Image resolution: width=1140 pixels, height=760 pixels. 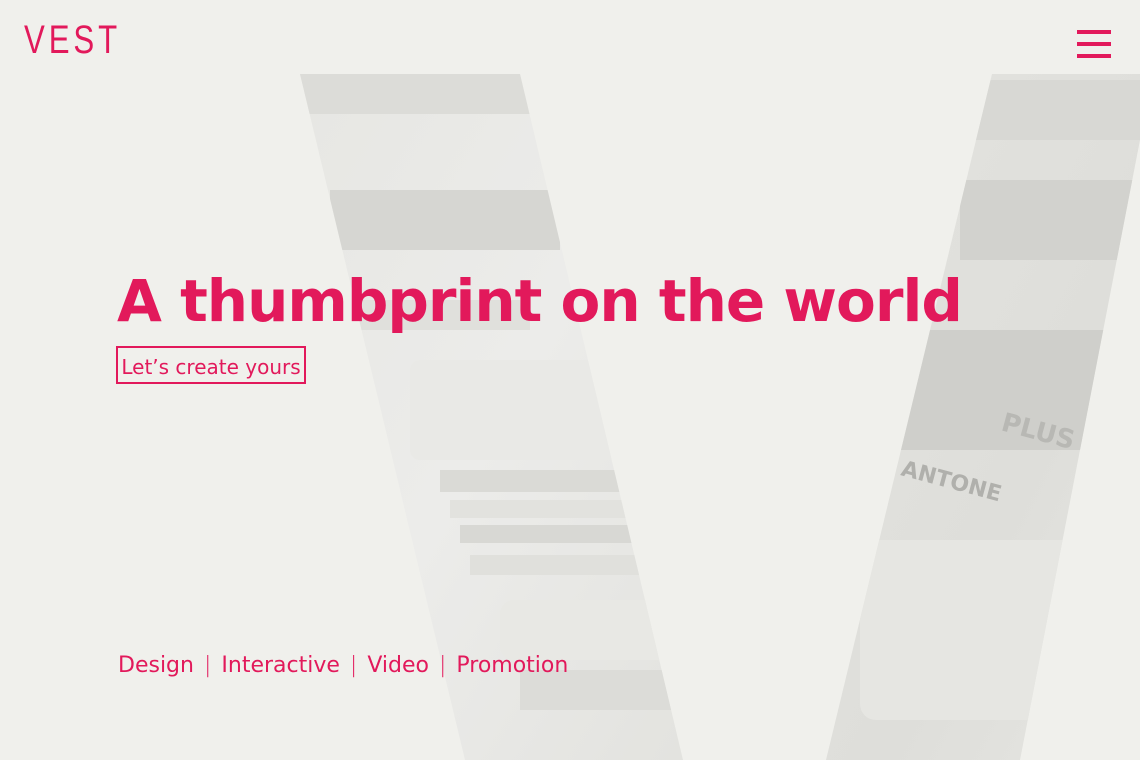 What do you see at coordinates (1094, 32) in the screenshot?
I see `menu-bar-top` at bounding box center [1094, 32].